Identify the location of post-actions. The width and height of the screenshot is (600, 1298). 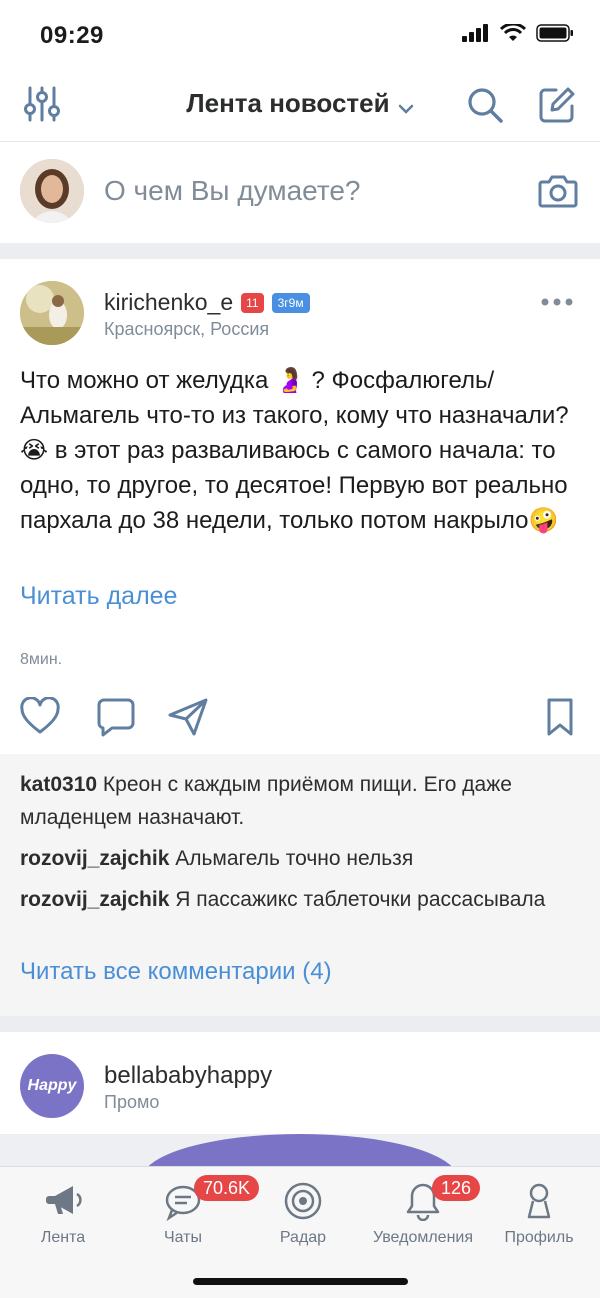
(300, 717).